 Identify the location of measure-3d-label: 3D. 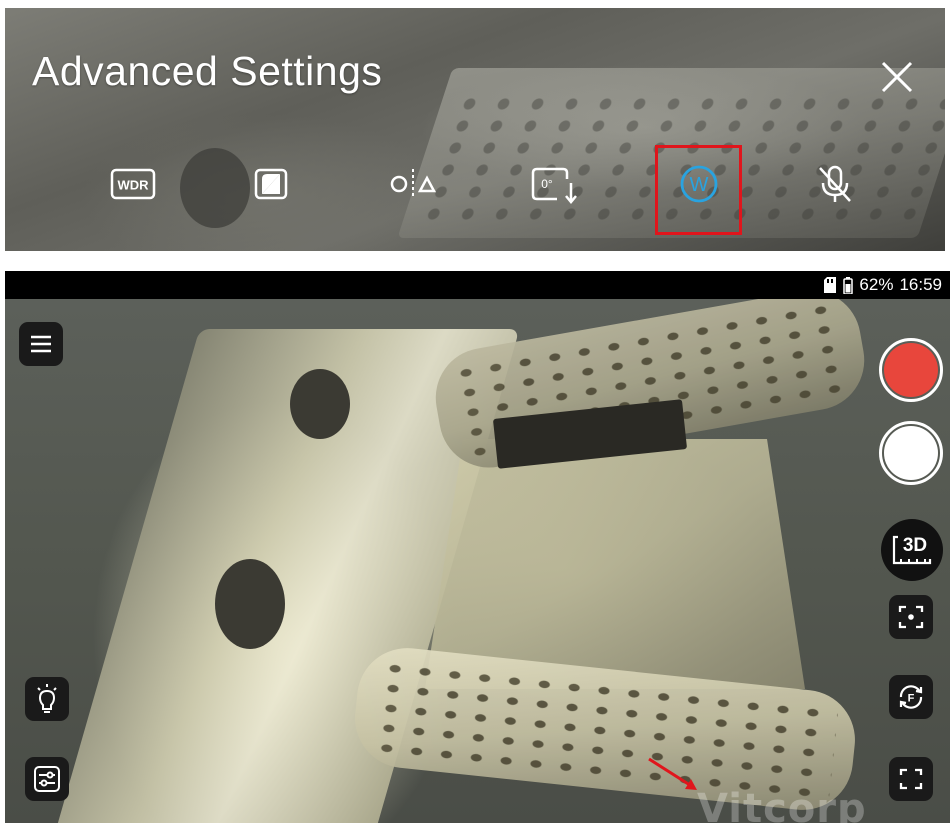
(915, 545).